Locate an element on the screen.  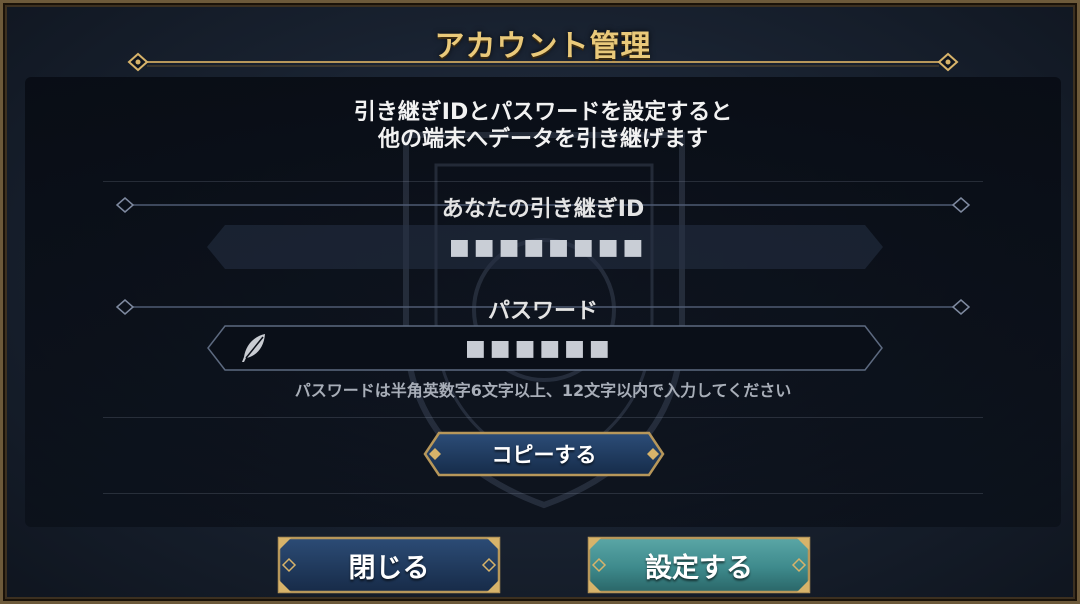
intro-line-1: 引き継ぎIDとパスワードを設定すると is located at coordinates (543, 112).